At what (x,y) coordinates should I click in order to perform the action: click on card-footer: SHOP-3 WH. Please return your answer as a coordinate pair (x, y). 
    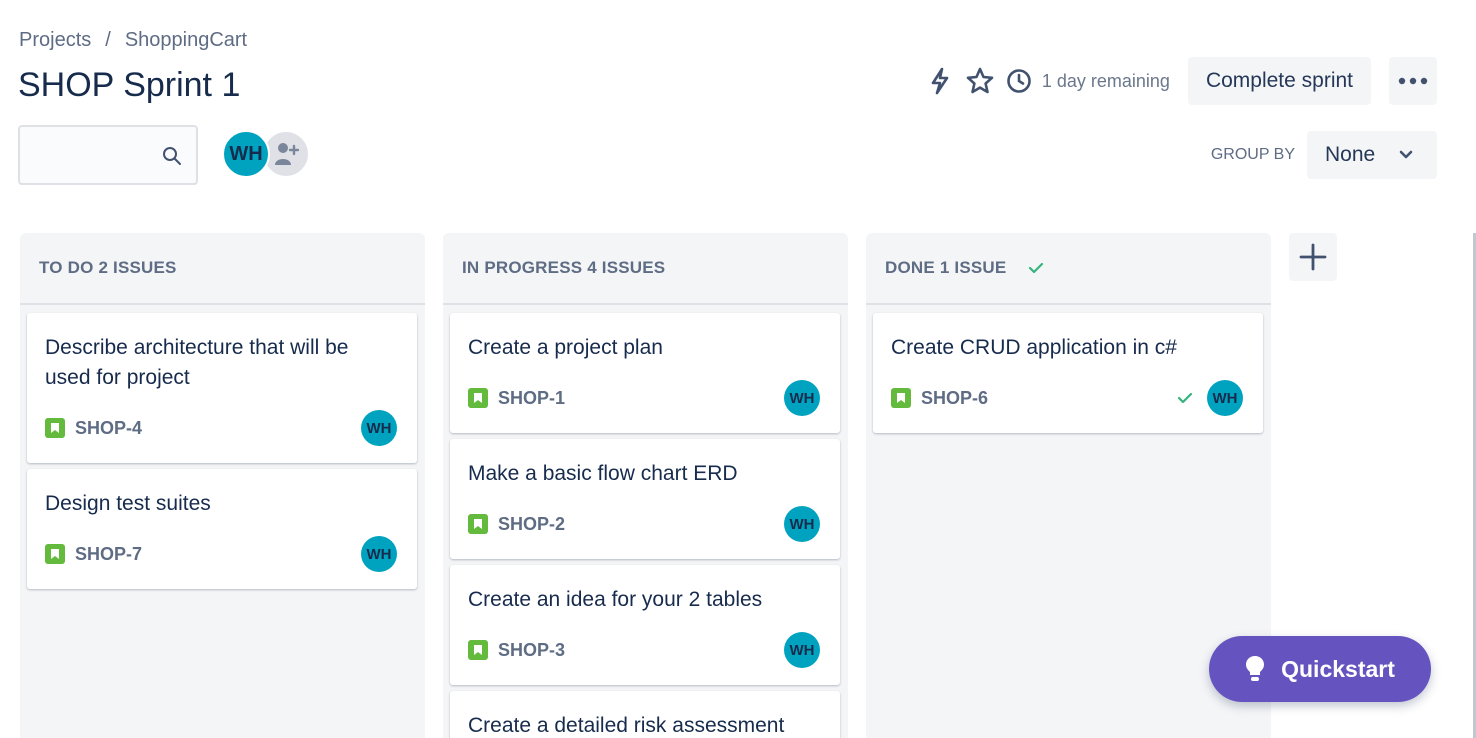
    Looking at the image, I should click on (644, 650).